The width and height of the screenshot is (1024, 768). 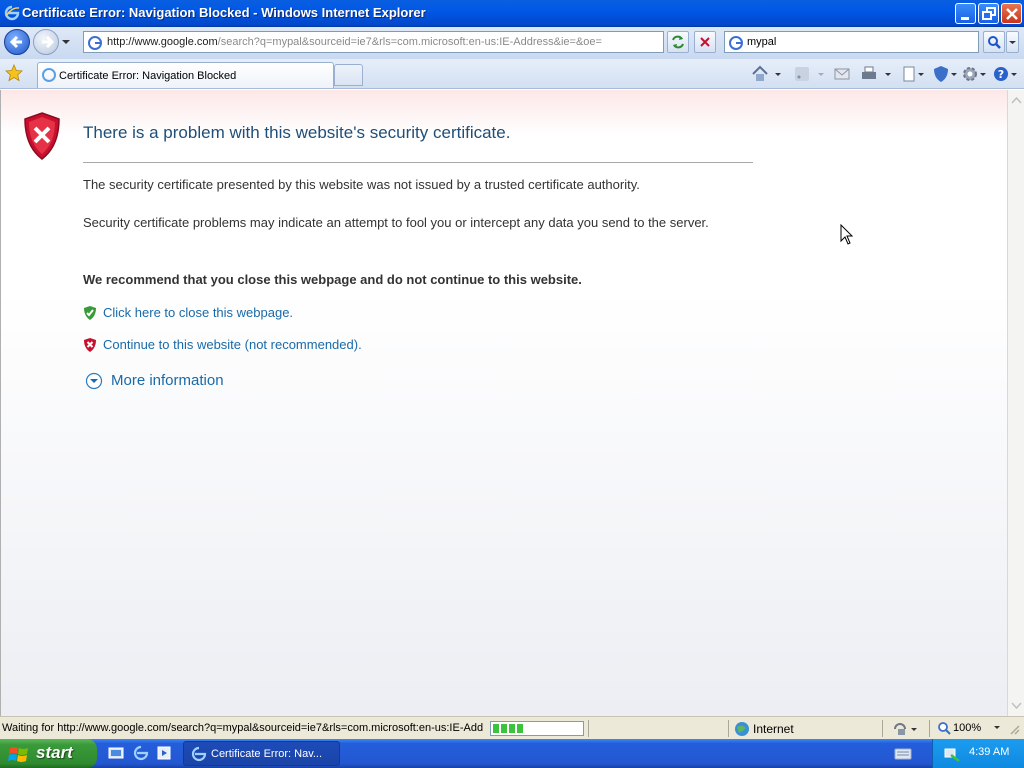 What do you see at coordinates (952, 754) in the screenshot?
I see `network-tray-icon` at bounding box center [952, 754].